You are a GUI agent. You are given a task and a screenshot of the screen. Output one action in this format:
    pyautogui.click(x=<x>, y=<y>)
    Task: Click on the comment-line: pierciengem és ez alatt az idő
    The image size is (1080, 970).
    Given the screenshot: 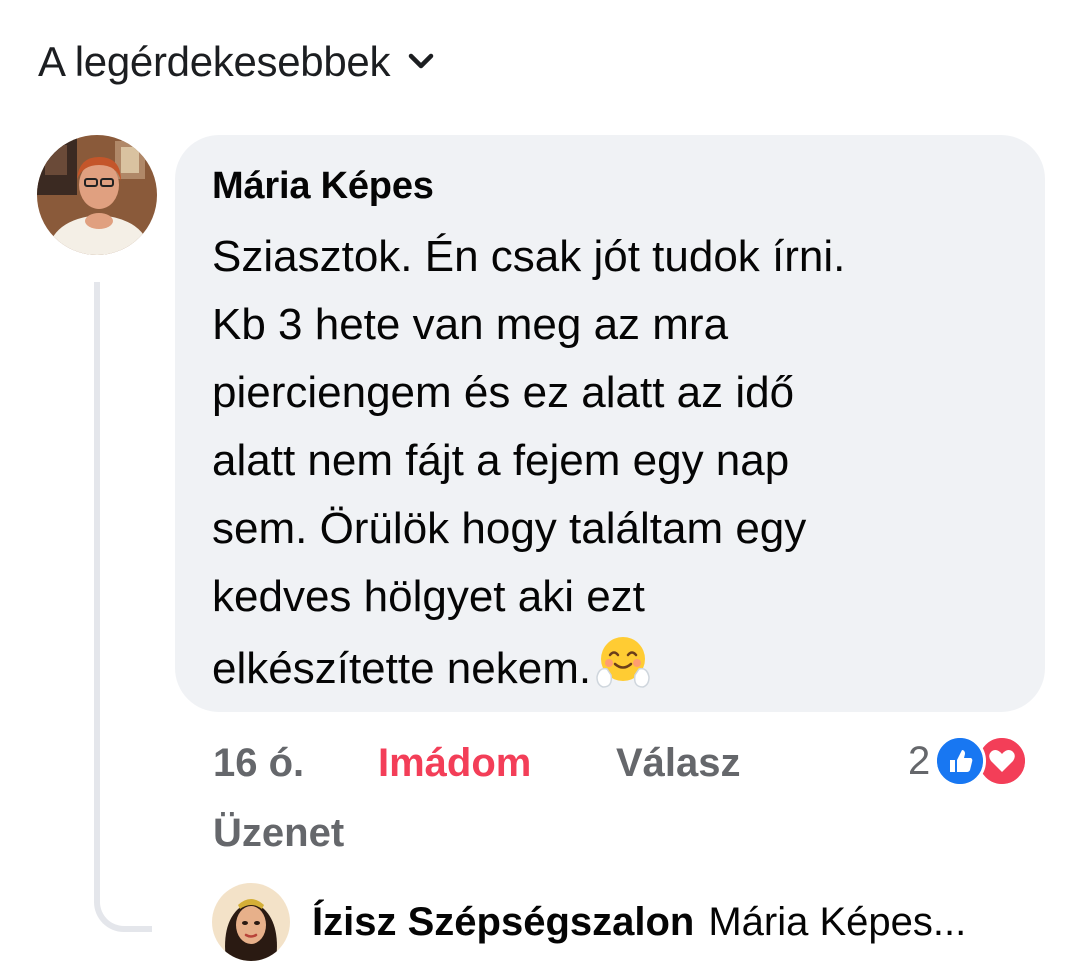 What is the action you would take?
    pyautogui.click(x=503, y=392)
    